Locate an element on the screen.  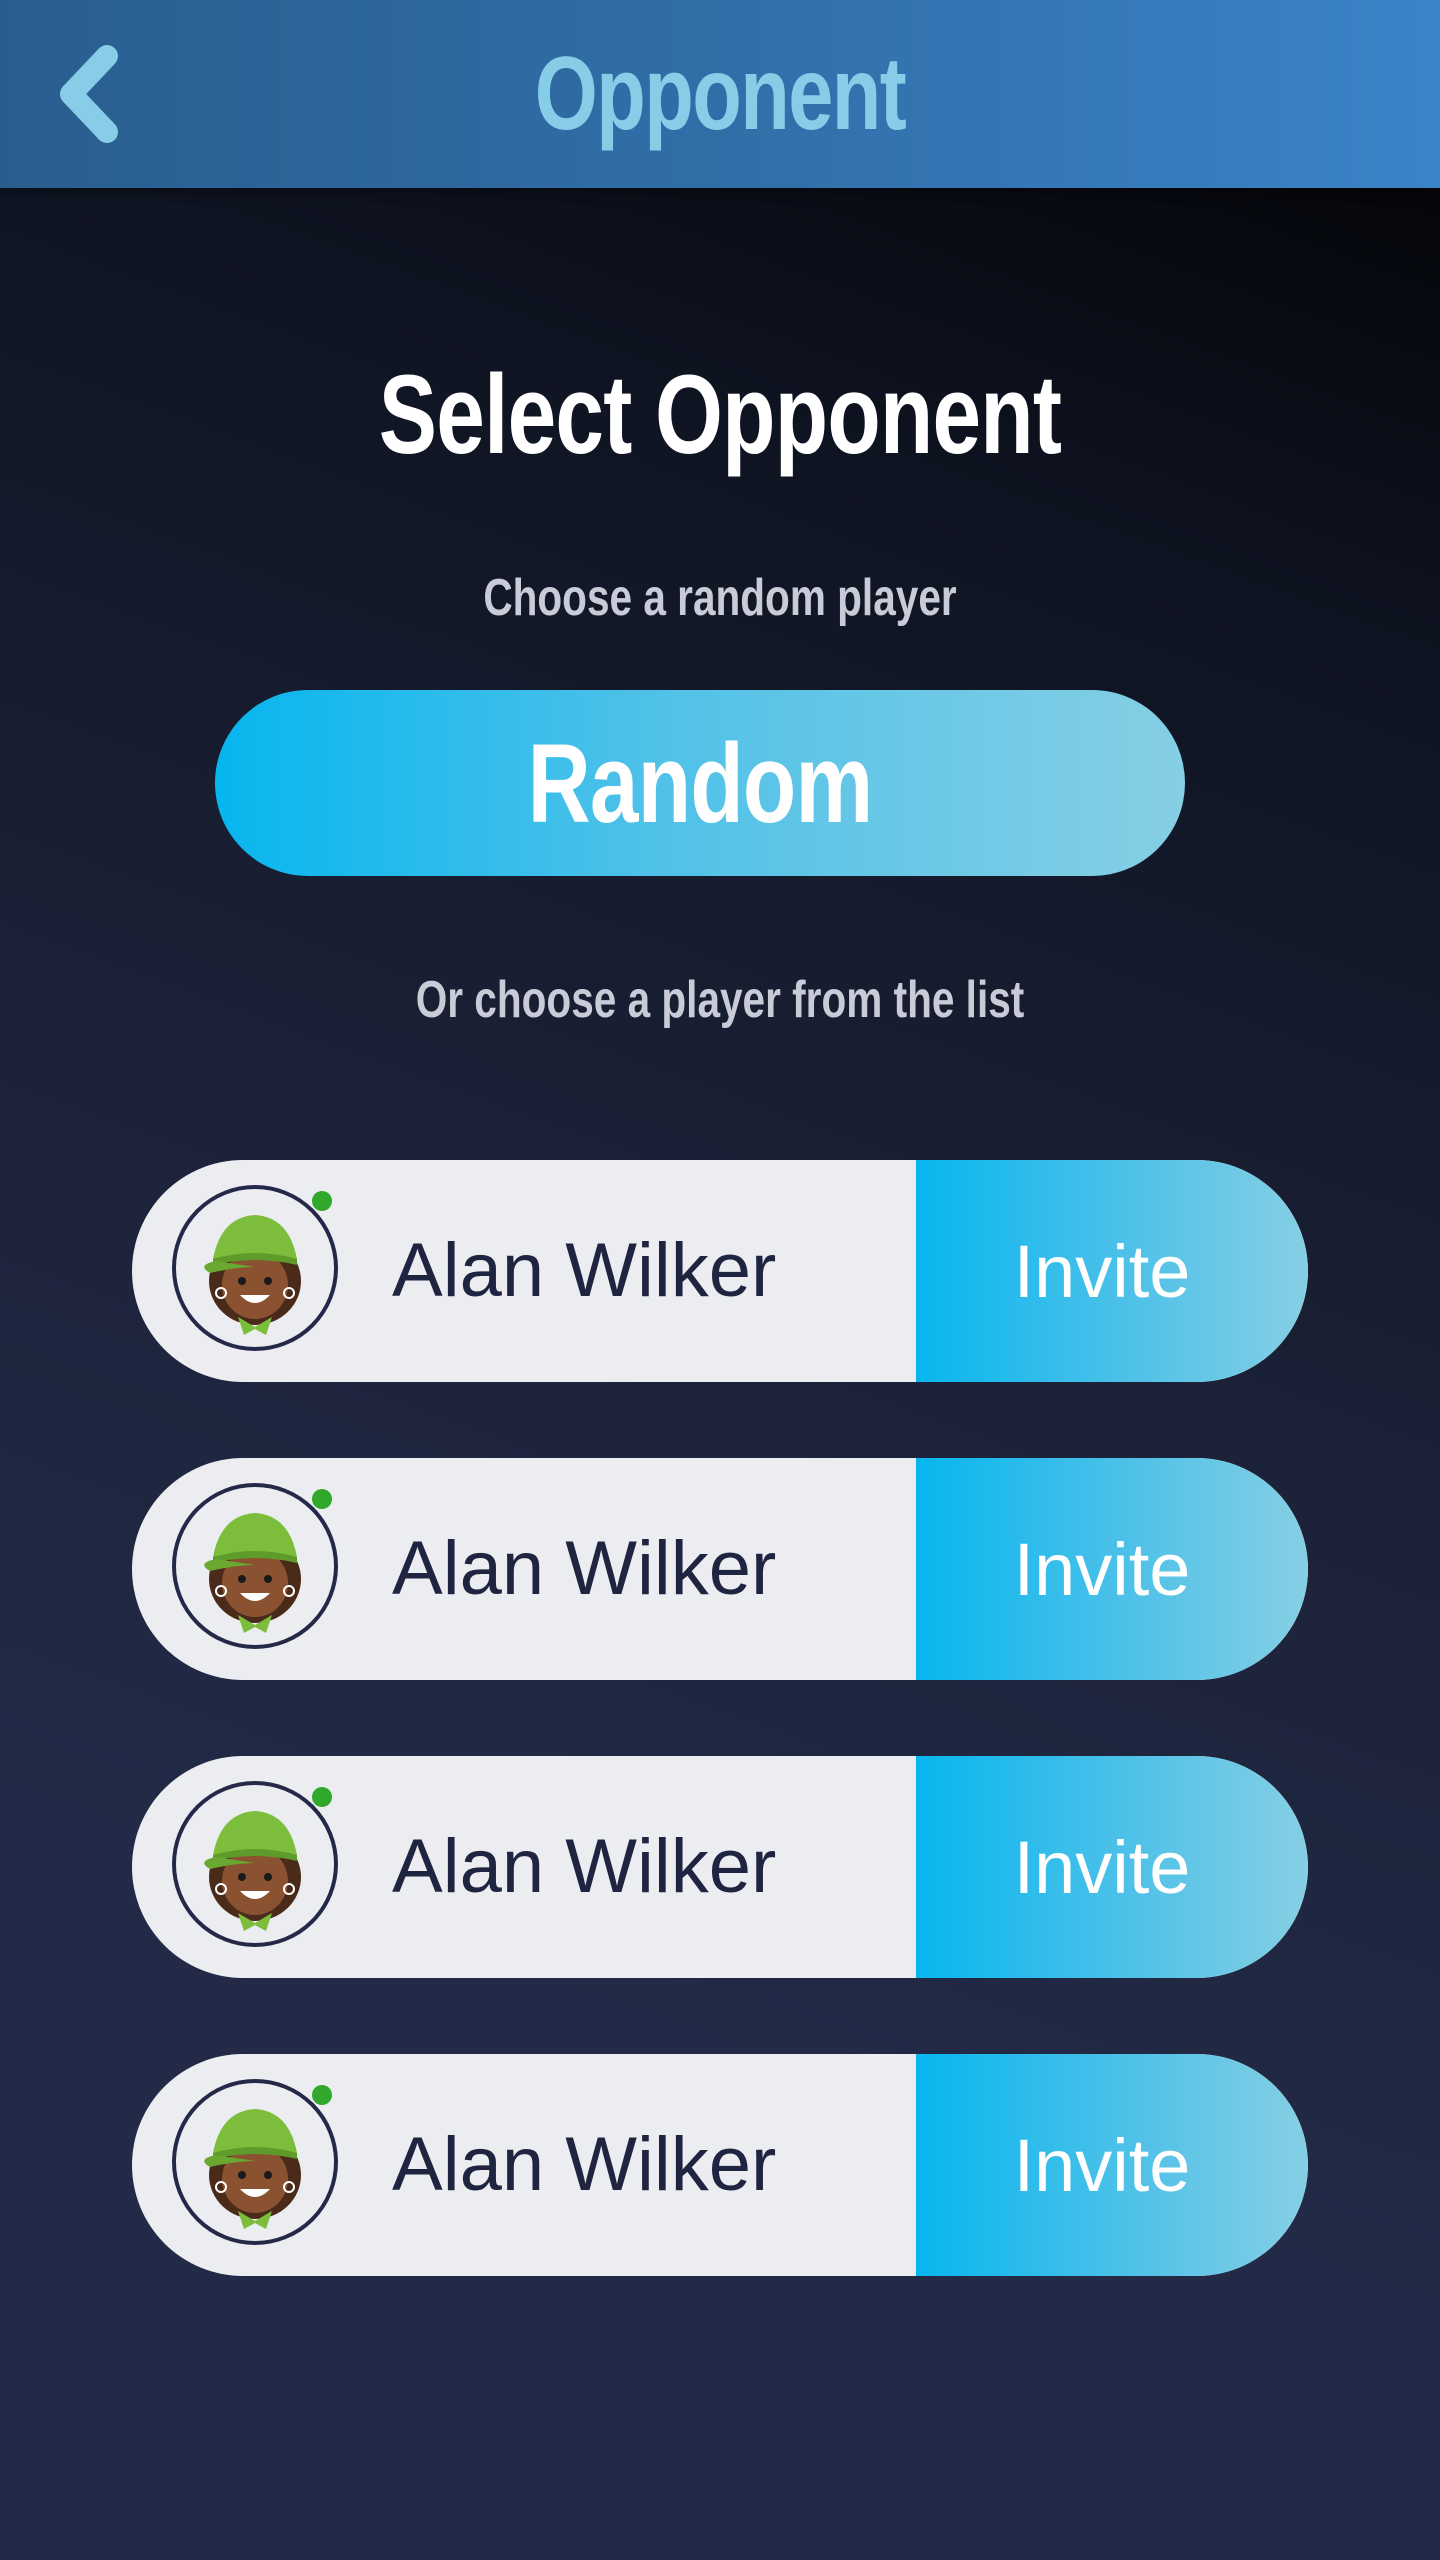
random-prompt: Choose a random player is located at coordinates (720, 598).